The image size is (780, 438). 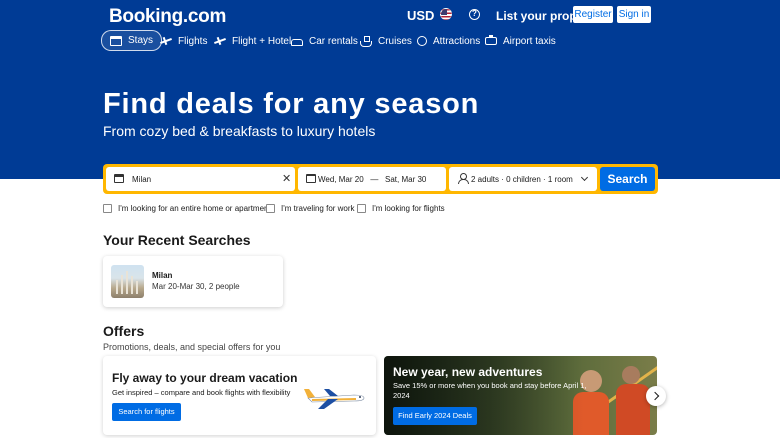 I want to click on nav-cruises: Cruises, so click(x=386, y=41).